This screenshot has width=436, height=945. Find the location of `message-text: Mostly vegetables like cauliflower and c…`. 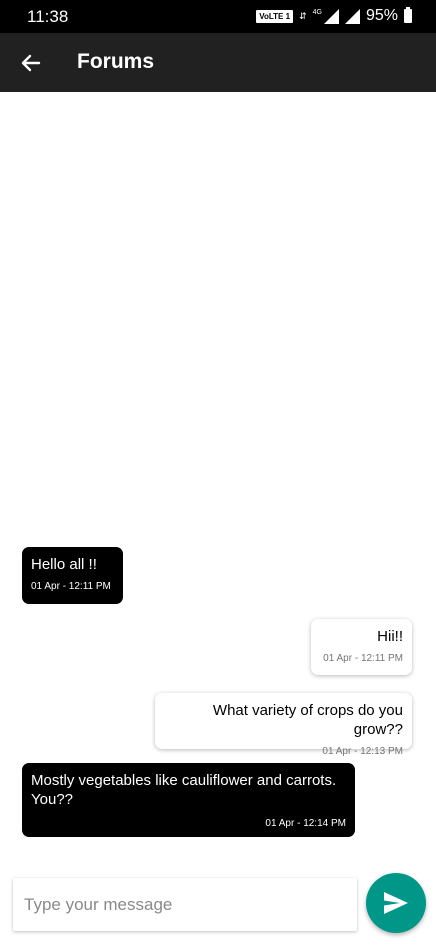

message-text: Mostly vegetables like cauliflower and c… is located at coordinates (184, 790).